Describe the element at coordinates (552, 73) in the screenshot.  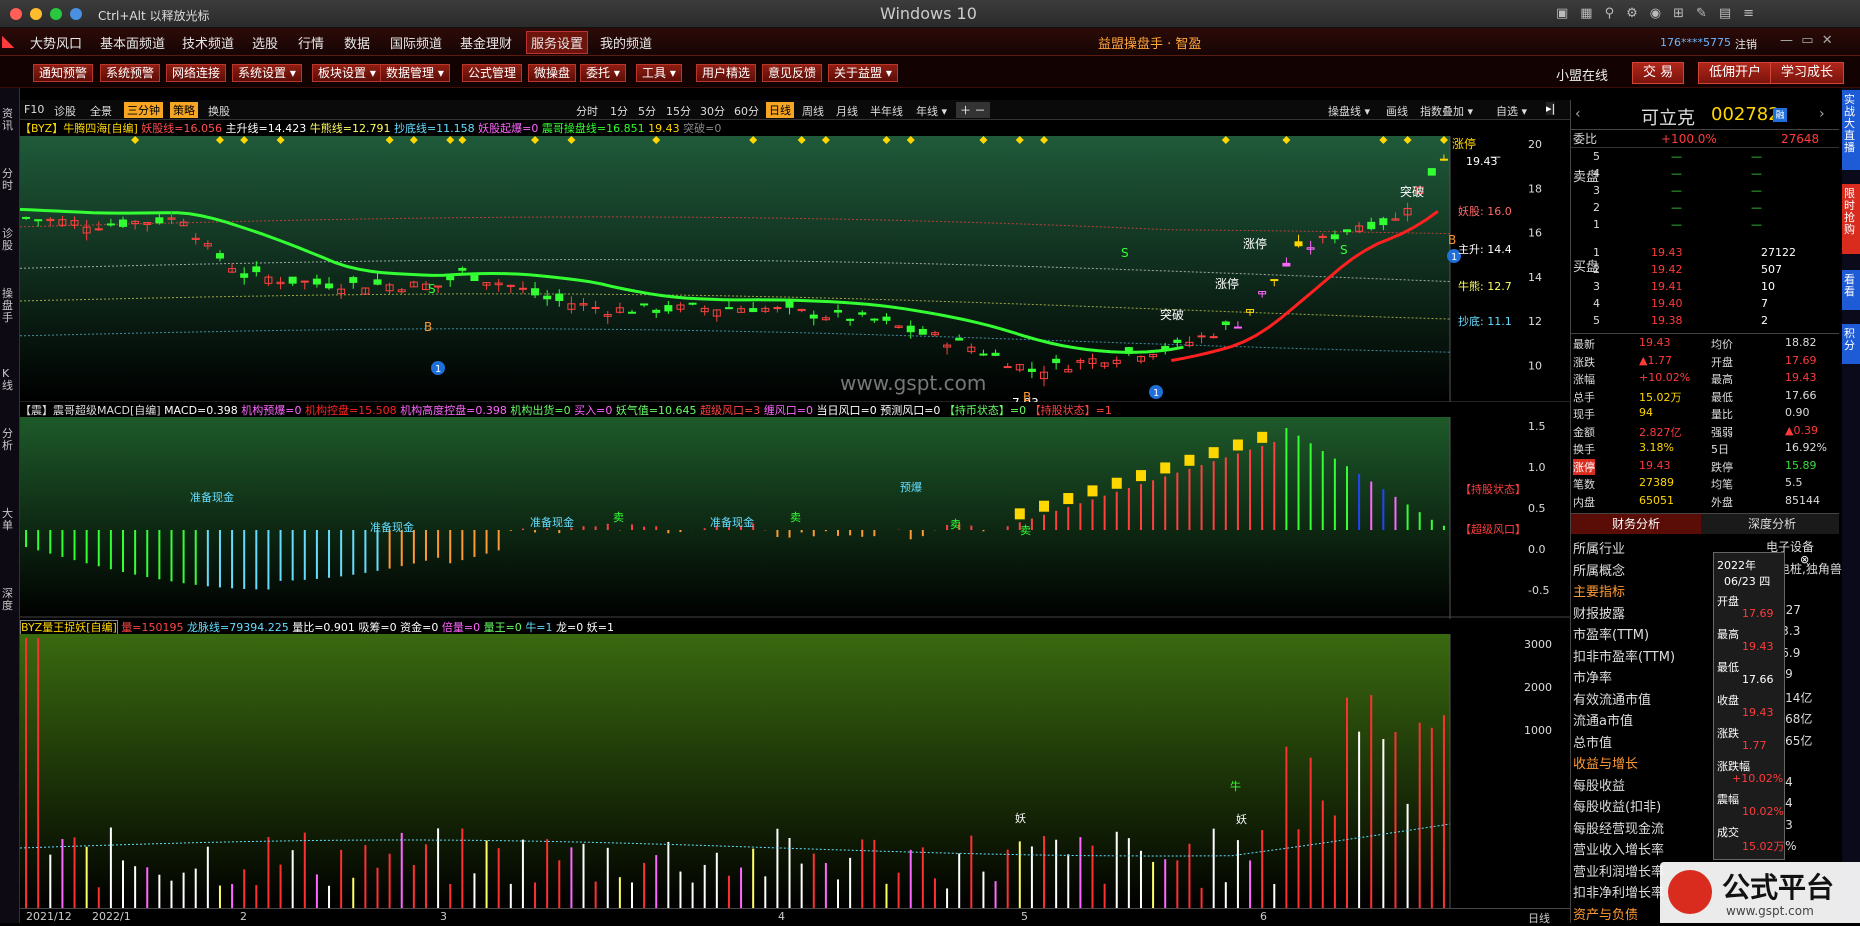
I see `micro-trade-button: 微操盘` at that location.